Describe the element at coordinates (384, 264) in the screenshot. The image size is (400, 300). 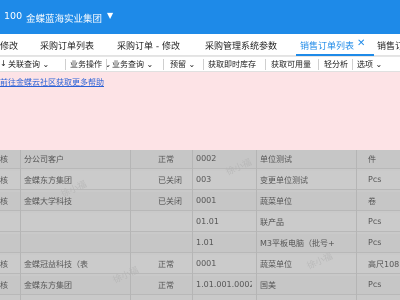
I see `table-cell: 高尺108` at that location.